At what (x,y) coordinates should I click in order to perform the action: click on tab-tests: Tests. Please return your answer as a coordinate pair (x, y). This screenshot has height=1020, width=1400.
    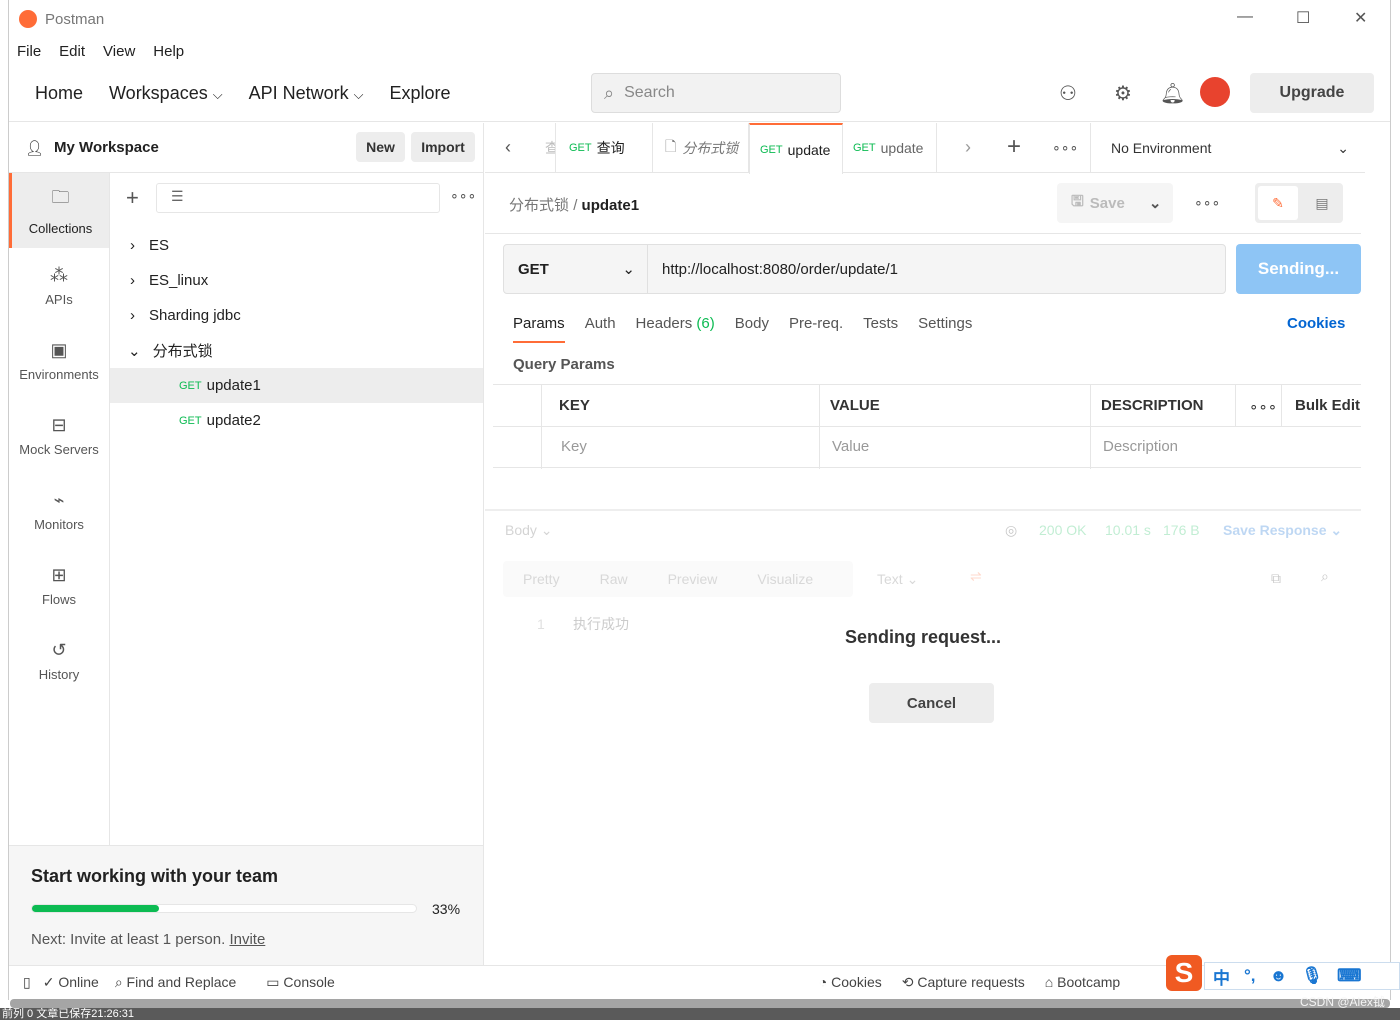
    Looking at the image, I should click on (880, 329).